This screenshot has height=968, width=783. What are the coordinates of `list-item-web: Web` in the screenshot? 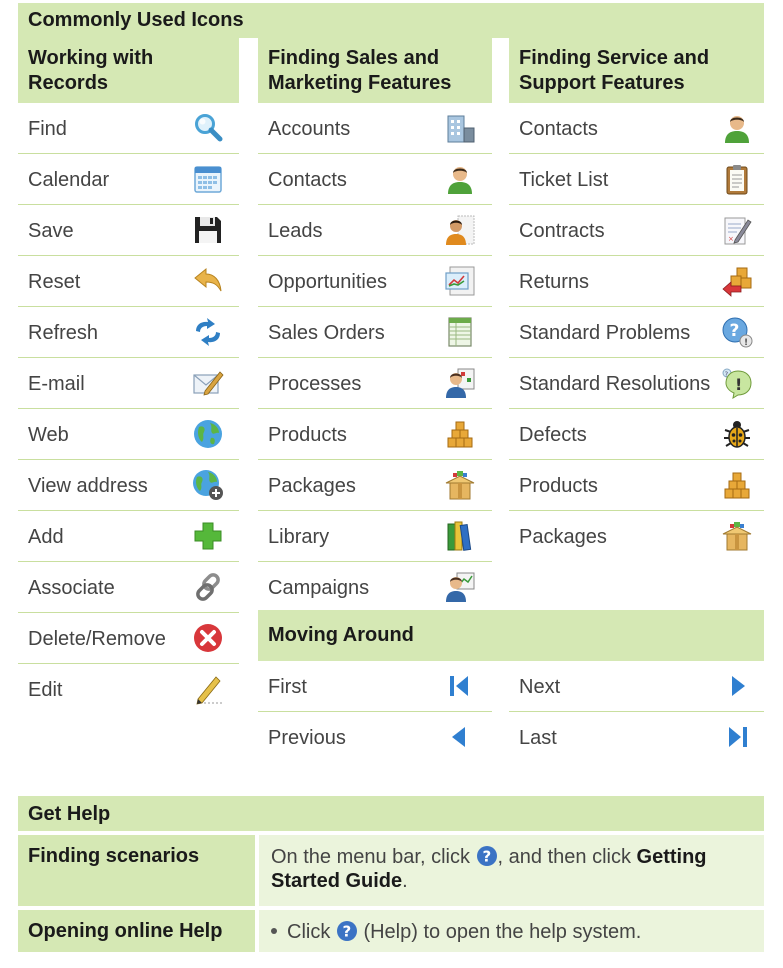 It's located at (128, 434).